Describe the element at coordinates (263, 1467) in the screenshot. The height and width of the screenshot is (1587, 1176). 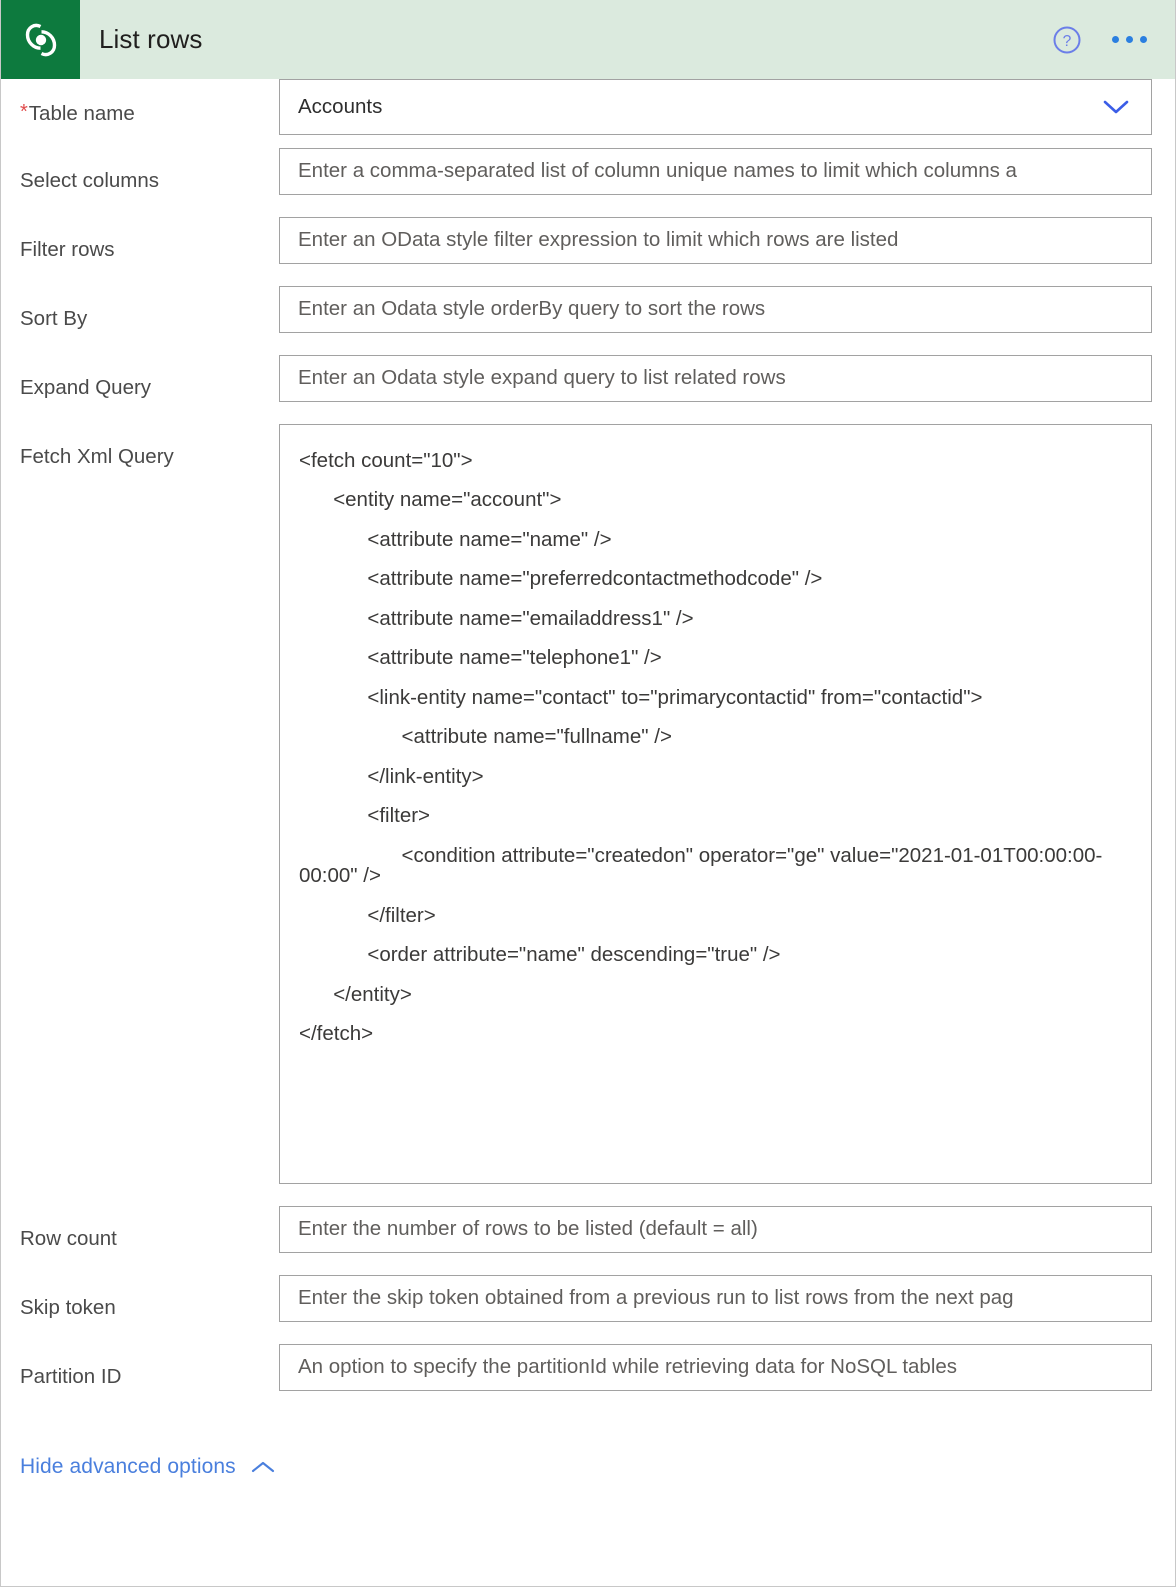
I see `chevron-up-icon` at that location.